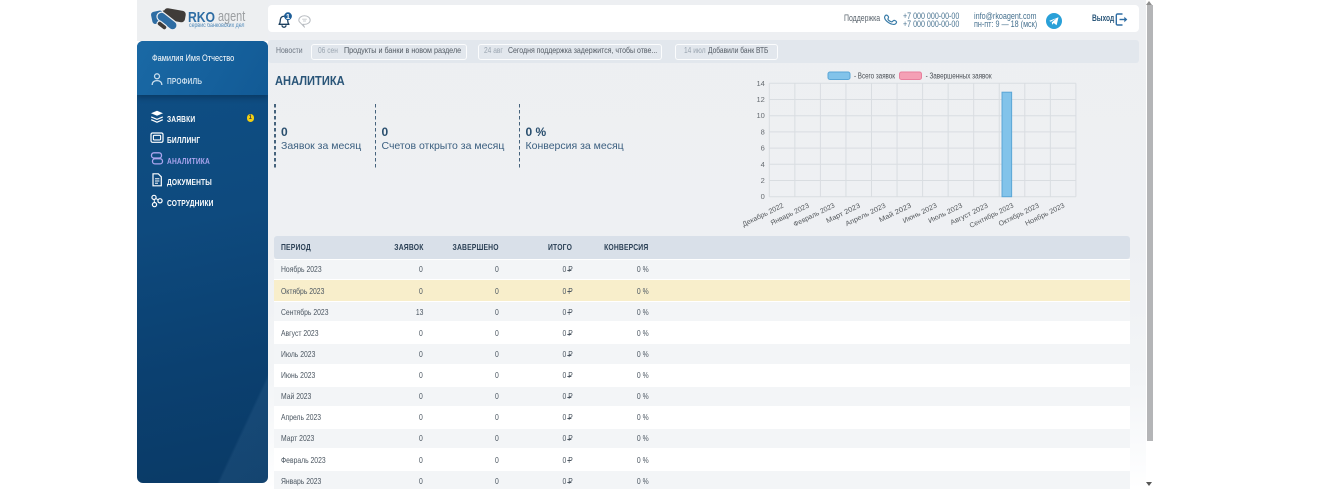 This screenshot has height=489, width=1340. Describe the element at coordinates (763, 148) in the screenshot. I see `svg-text: 6` at that location.